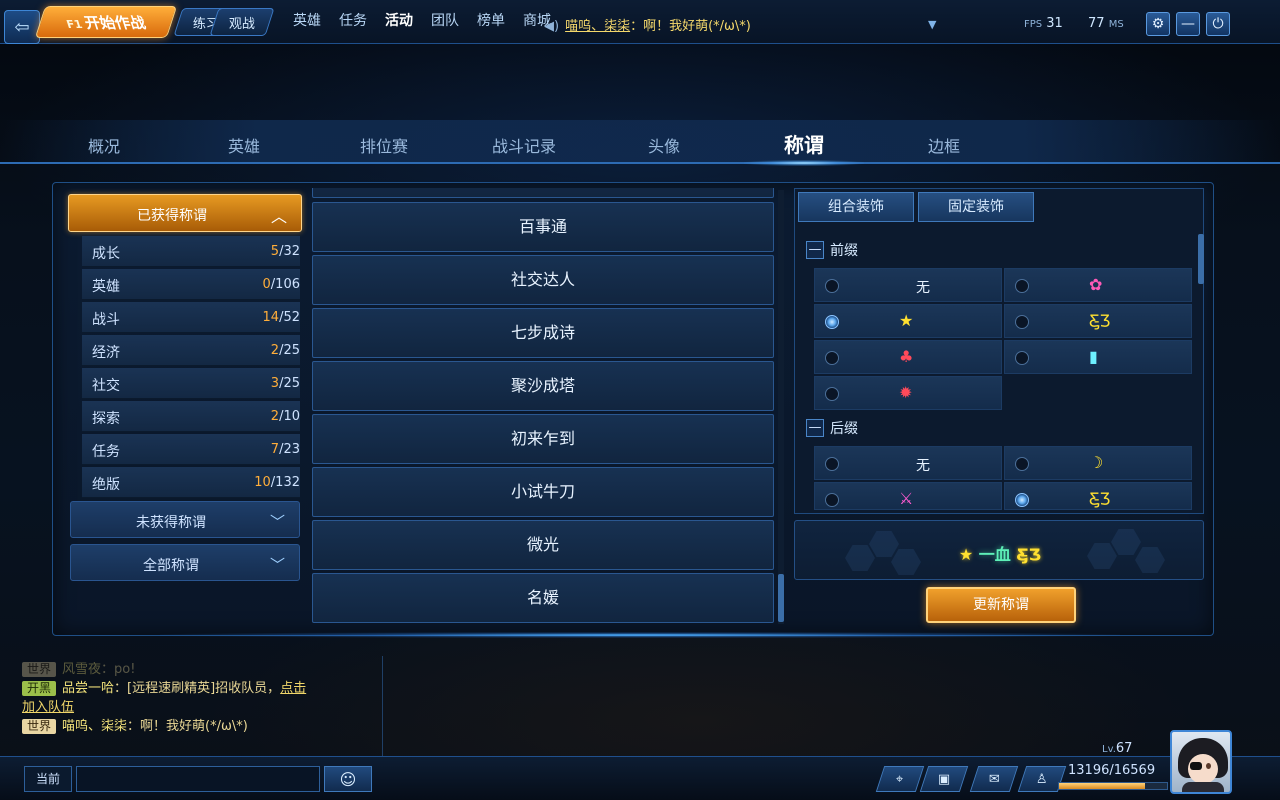  I want to click on nav-tasks: 任务, so click(353, 20).